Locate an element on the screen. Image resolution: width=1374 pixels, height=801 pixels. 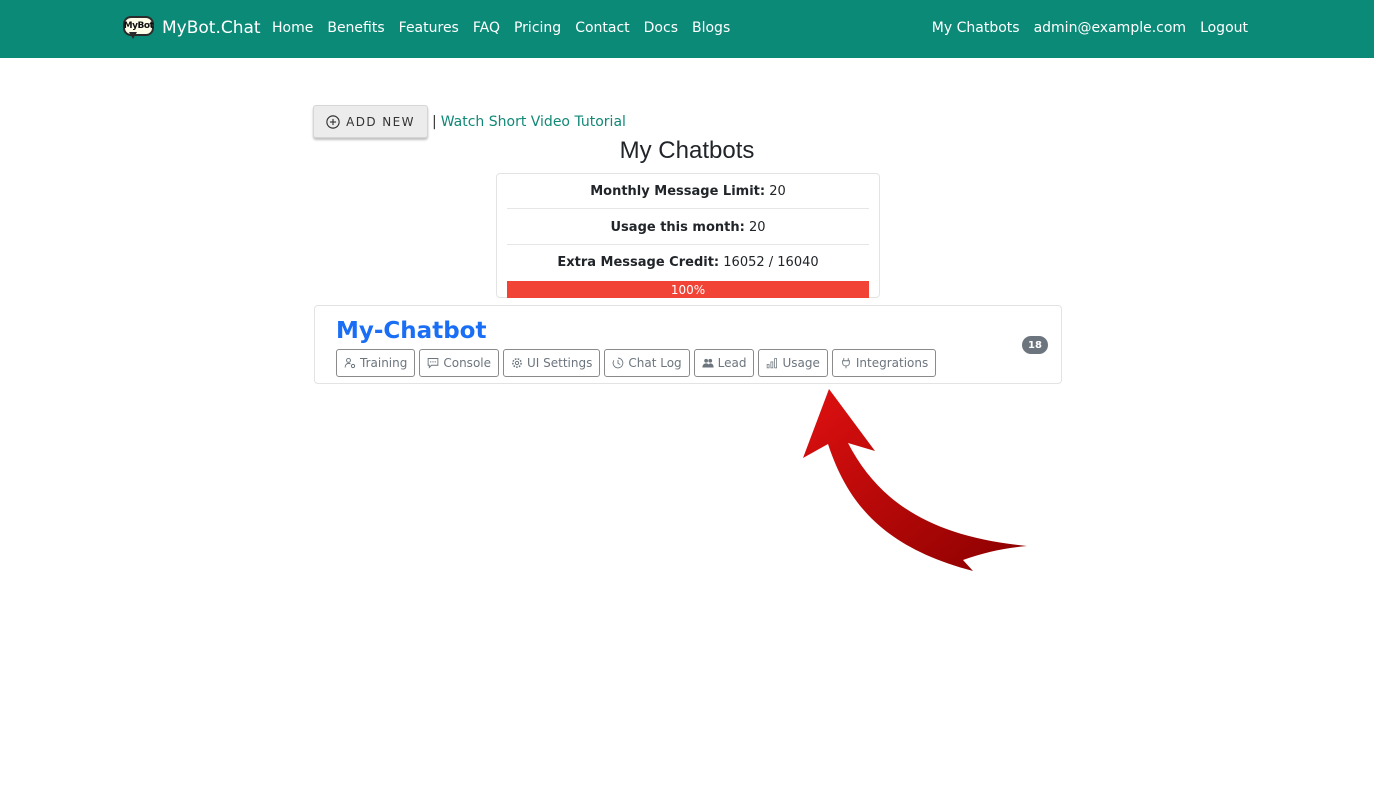
gear-icon is located at coordinates (517, 363).